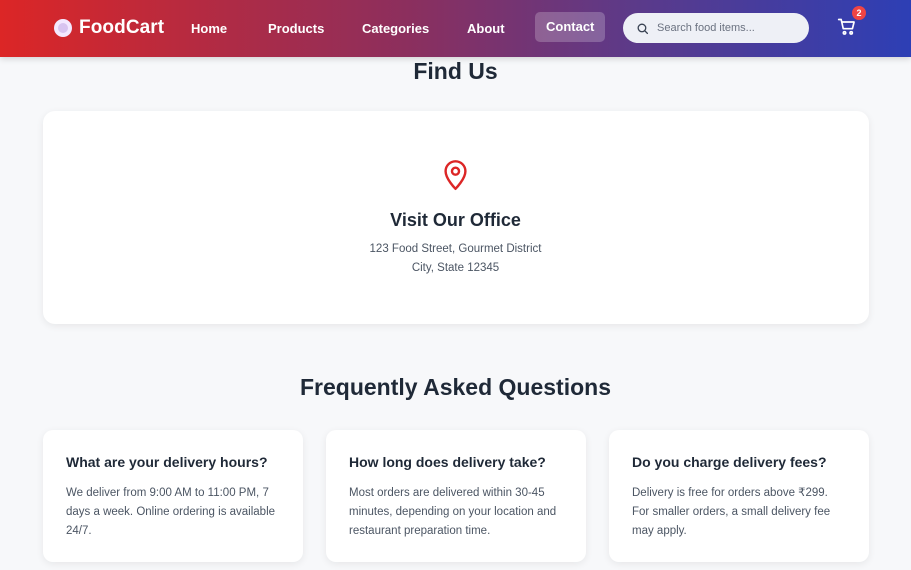 This screenshot has height=570, width=911. I want to click on nav-link-contact: Contact, so click(570, 27).